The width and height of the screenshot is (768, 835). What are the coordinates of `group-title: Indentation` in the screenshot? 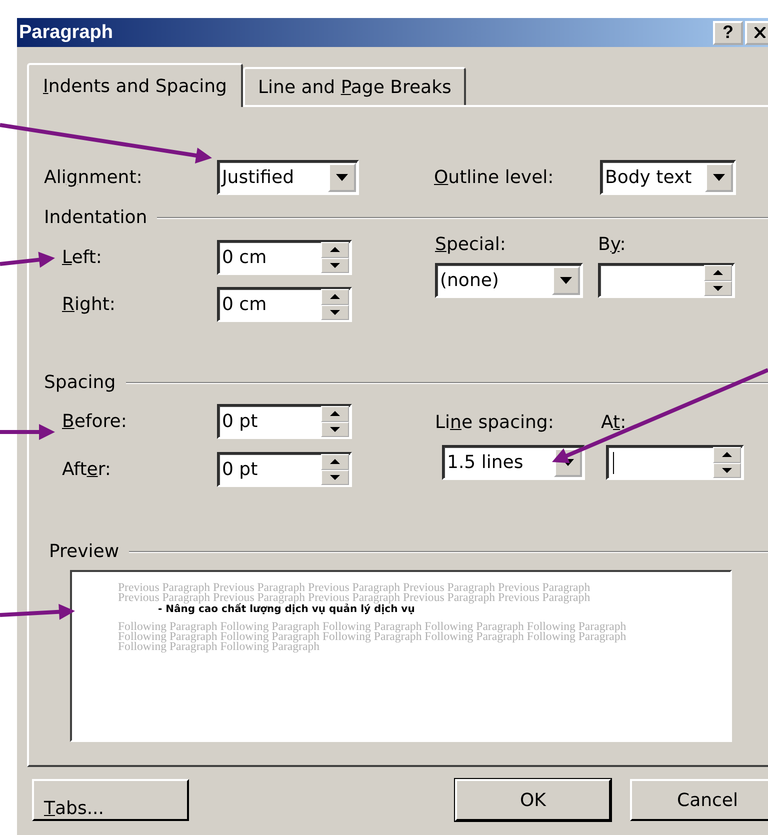 It's located at (96, 217).